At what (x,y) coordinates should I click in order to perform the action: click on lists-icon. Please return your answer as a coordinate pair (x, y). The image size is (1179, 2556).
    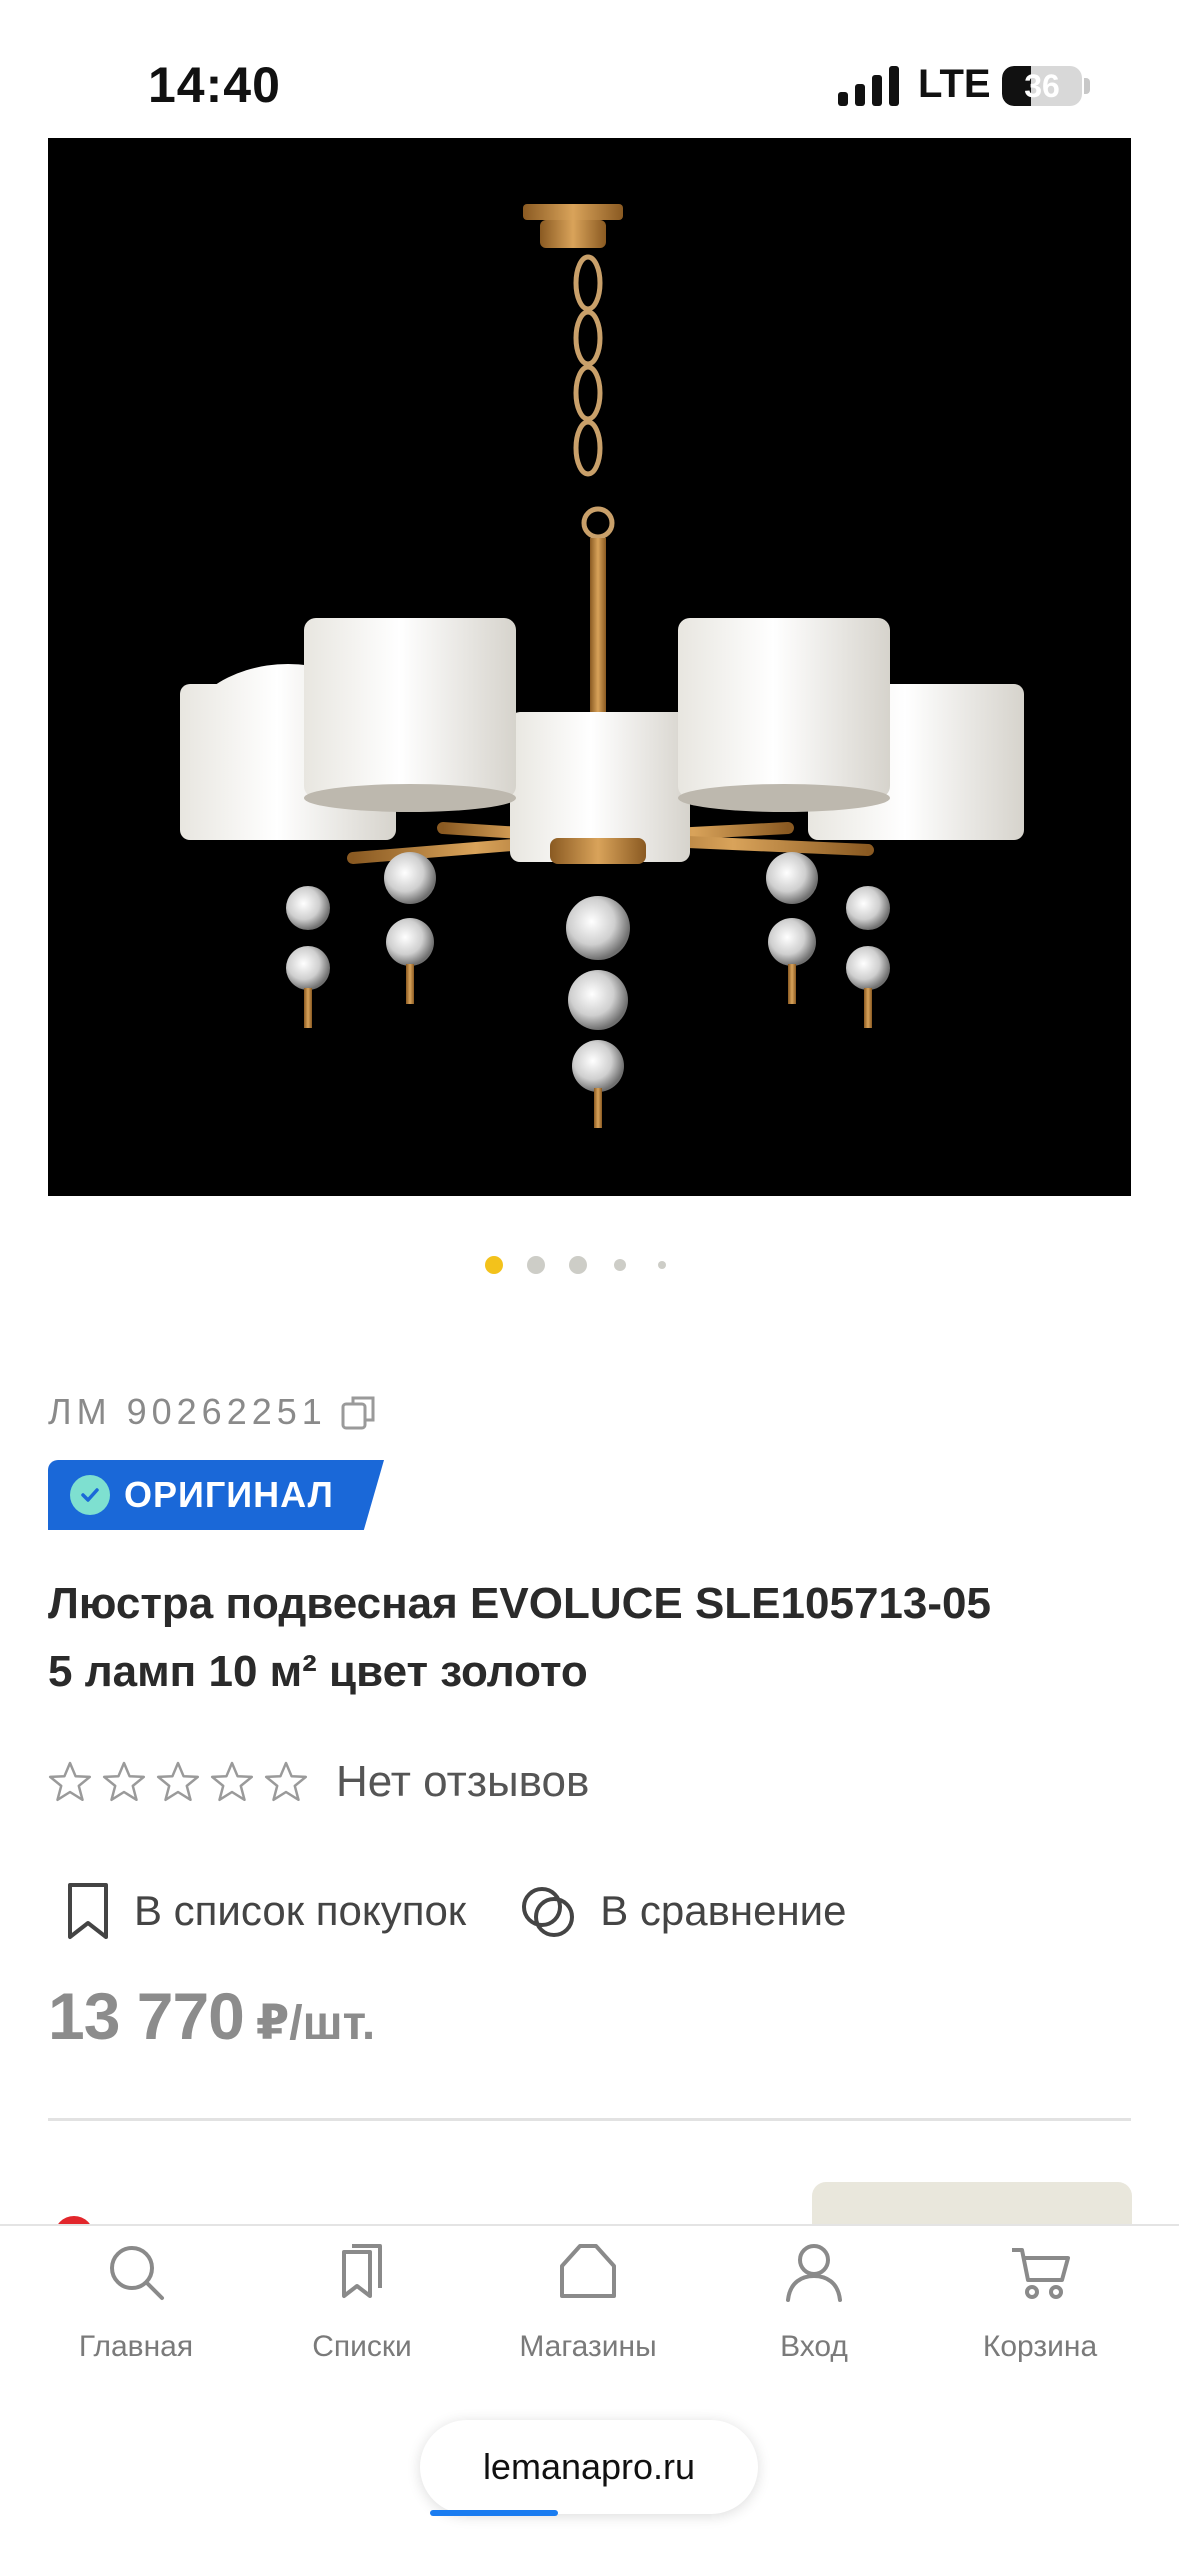
    Looking at the image, I should click on (362, 2271).